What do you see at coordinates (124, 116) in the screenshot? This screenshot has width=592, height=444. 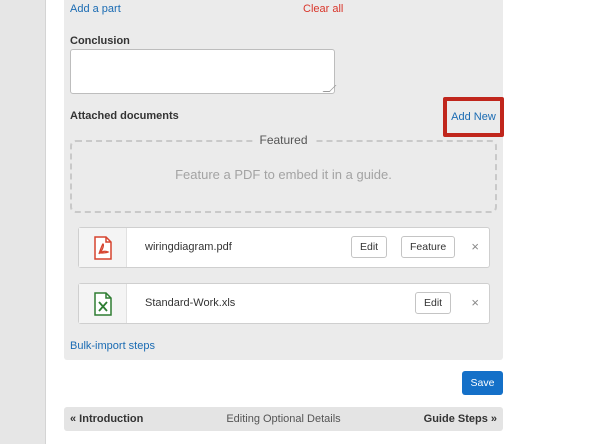 I see `attached-documents-label: Attached documents` at bounding box center [124, 116].